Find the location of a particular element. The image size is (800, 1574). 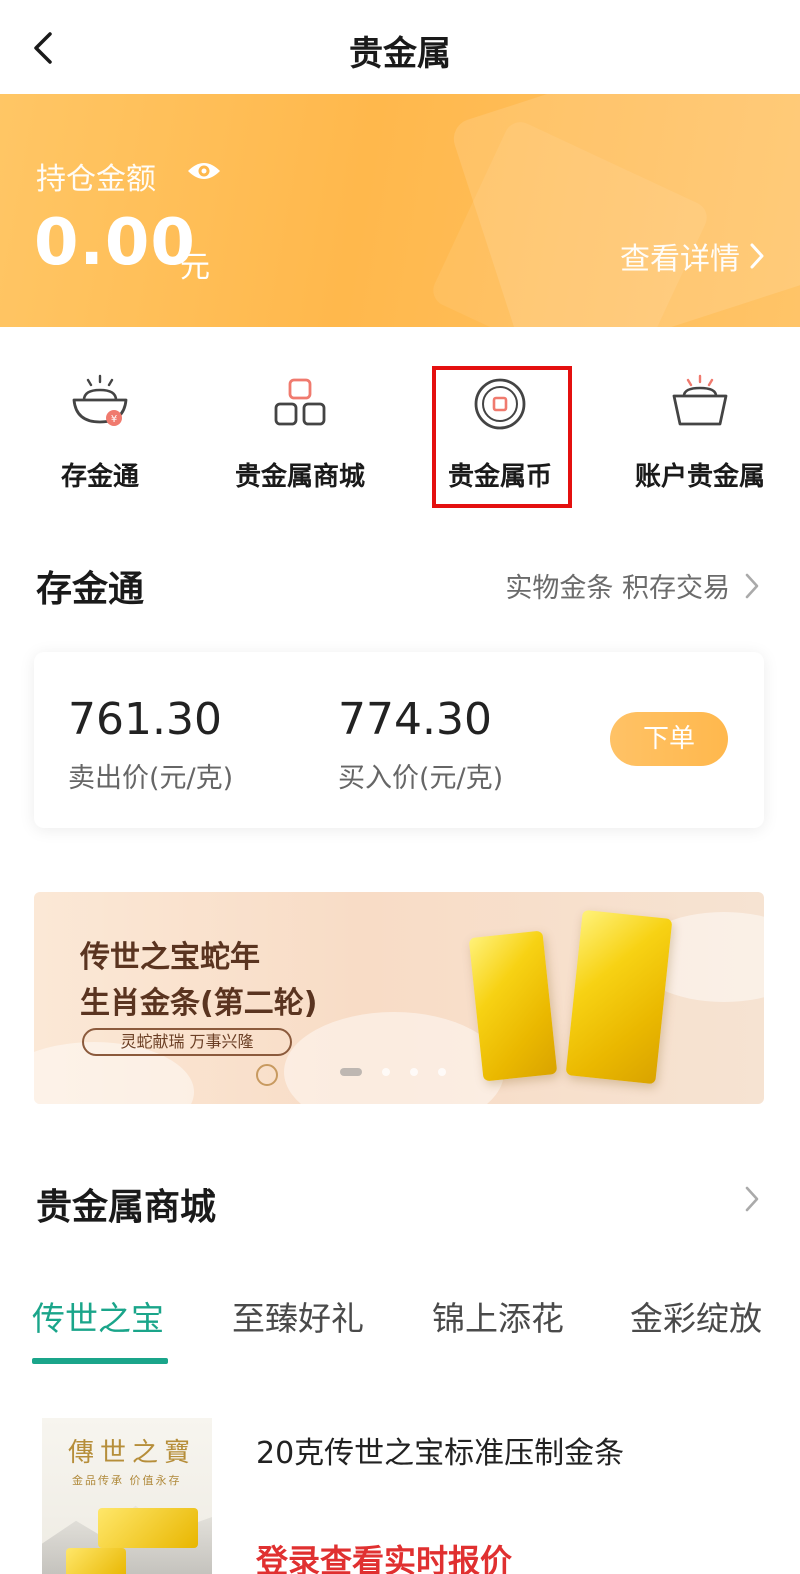

quick-nav-label: 账户贵金属 is located at coordinates (699, 477).